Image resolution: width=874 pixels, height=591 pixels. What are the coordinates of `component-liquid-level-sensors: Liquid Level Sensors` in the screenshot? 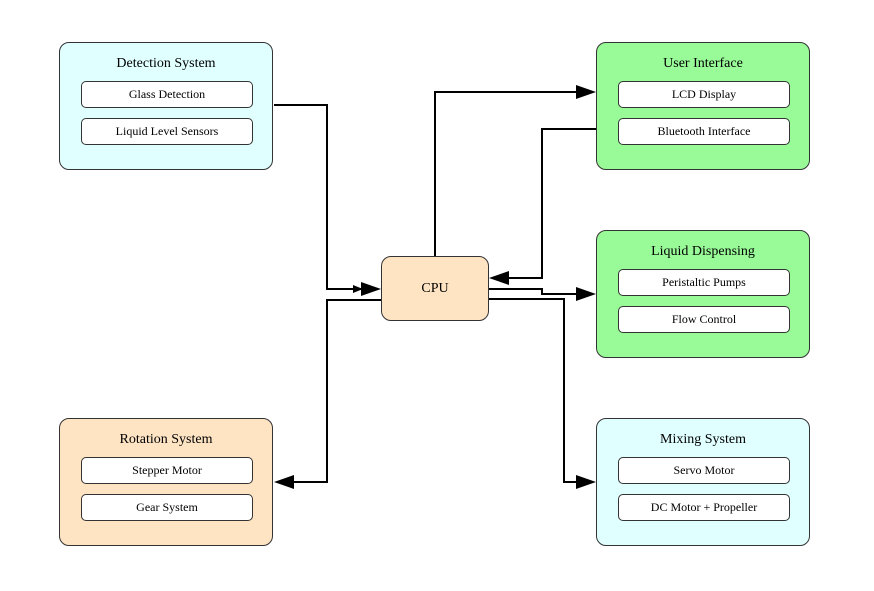 It's located at (167, 131).